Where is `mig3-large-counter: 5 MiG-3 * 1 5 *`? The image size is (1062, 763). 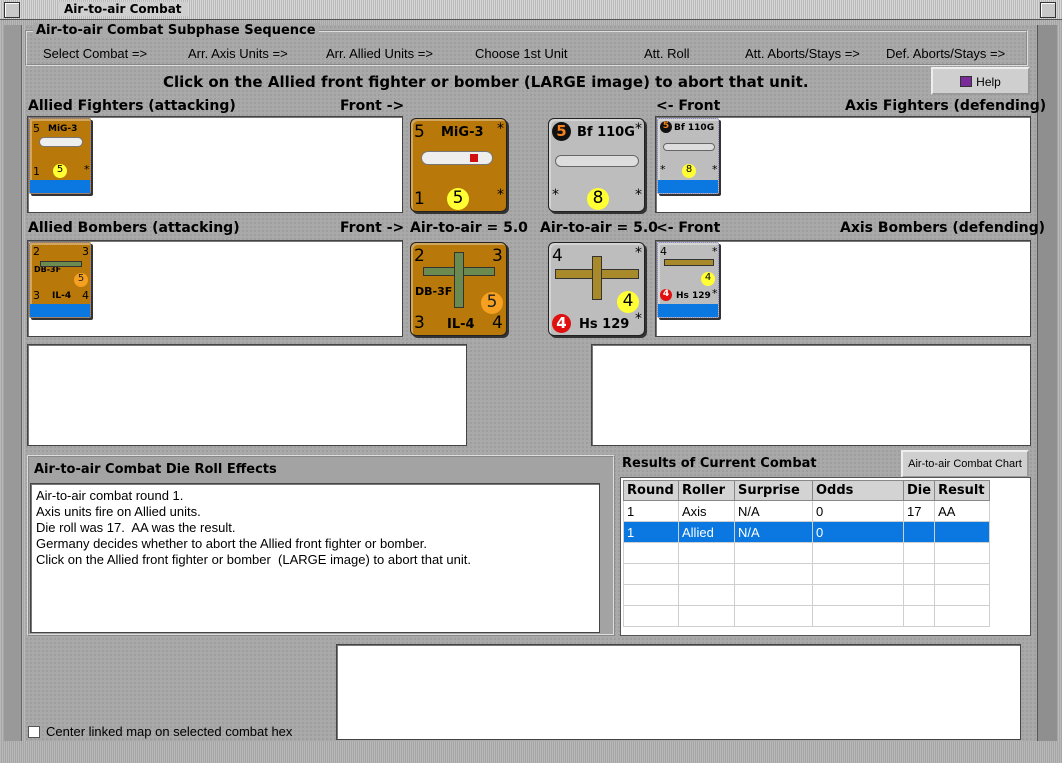
mig3-large-counter: 5 MiG-3 * 1 5 * is located at coordinates (458, 165).